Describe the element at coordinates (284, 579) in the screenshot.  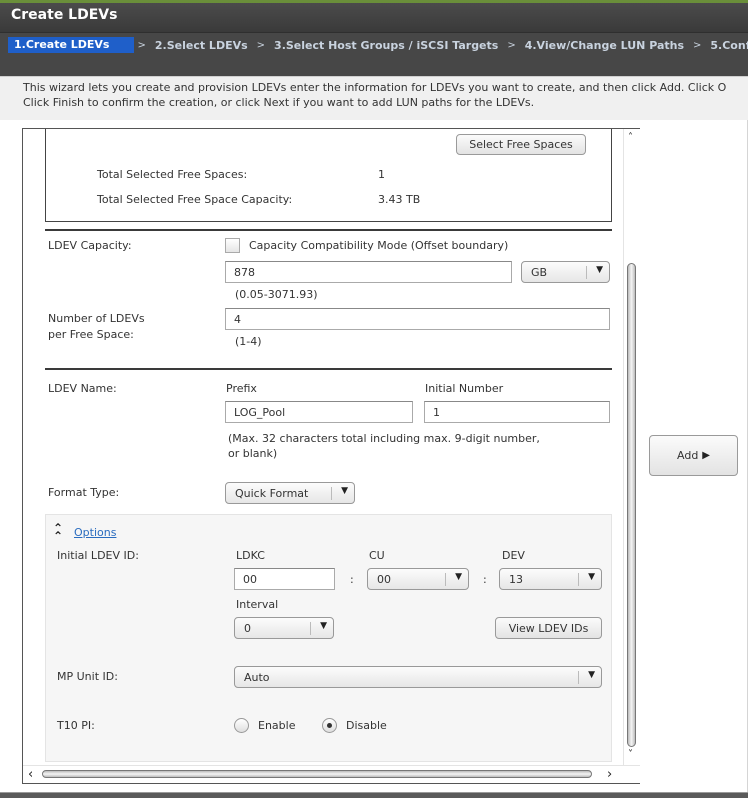
I see `ldkc-input: 00` at that location.